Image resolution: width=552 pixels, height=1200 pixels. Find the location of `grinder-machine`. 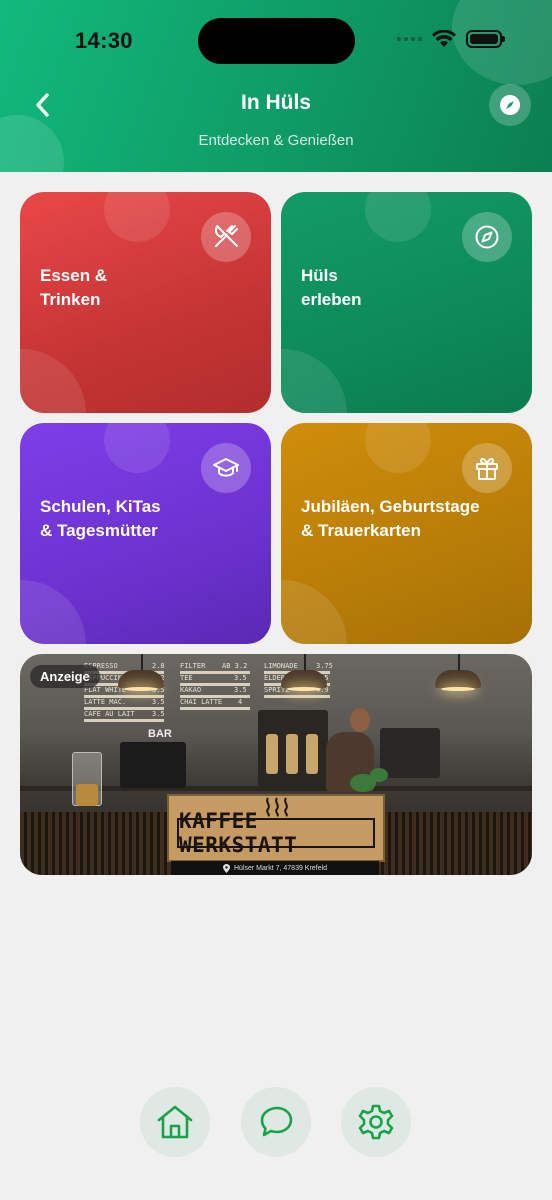

grinder-machine is located at coordinates (153, 765).